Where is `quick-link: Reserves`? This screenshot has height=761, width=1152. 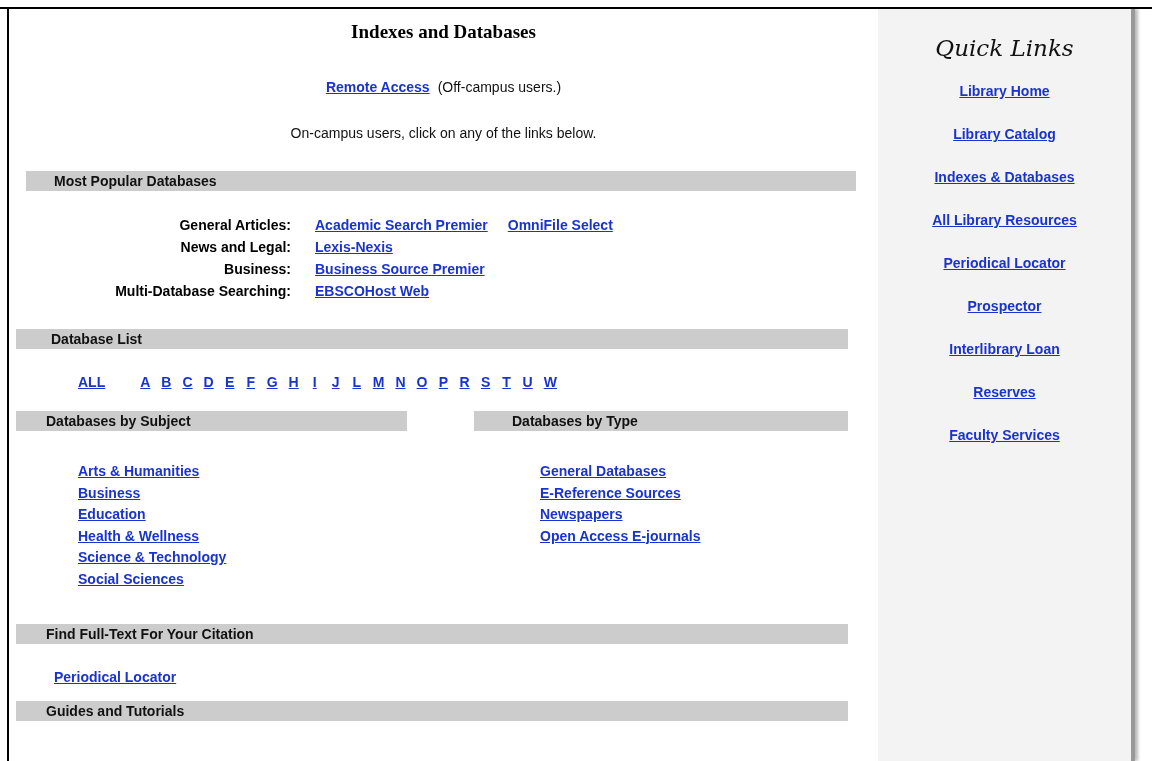 quick-link: Reserves is located at coordinates (1004, 392).